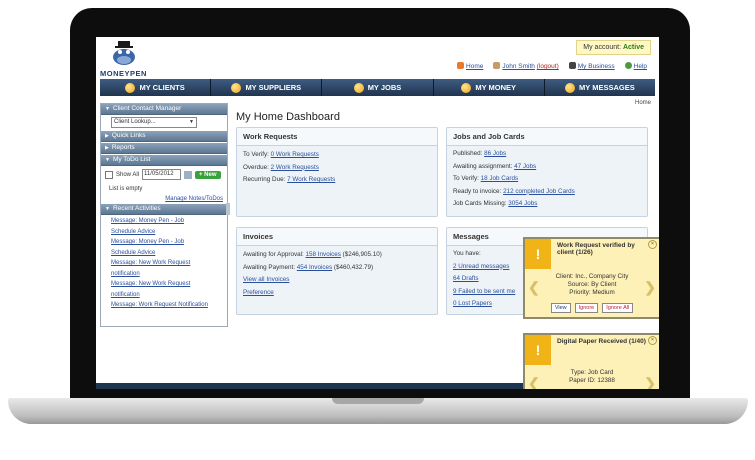 The width and height of the screenshot is (755, 460). What do you see at coordinates (642, 103) in the screenshot?
I see `breadcrumb: Home` at bounding box center [642, 103].